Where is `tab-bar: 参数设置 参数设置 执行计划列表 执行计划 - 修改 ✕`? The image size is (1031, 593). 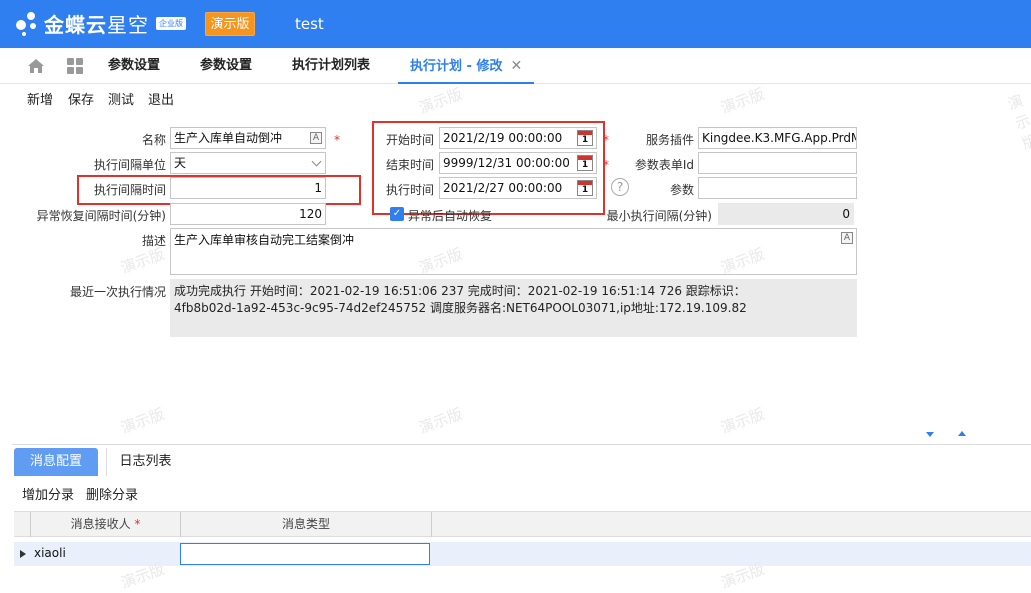 tab-bar: 参数设置 参数设置 执行计划列表 执行计划 - 修改 ✕ is located at coordinates (515, 66).